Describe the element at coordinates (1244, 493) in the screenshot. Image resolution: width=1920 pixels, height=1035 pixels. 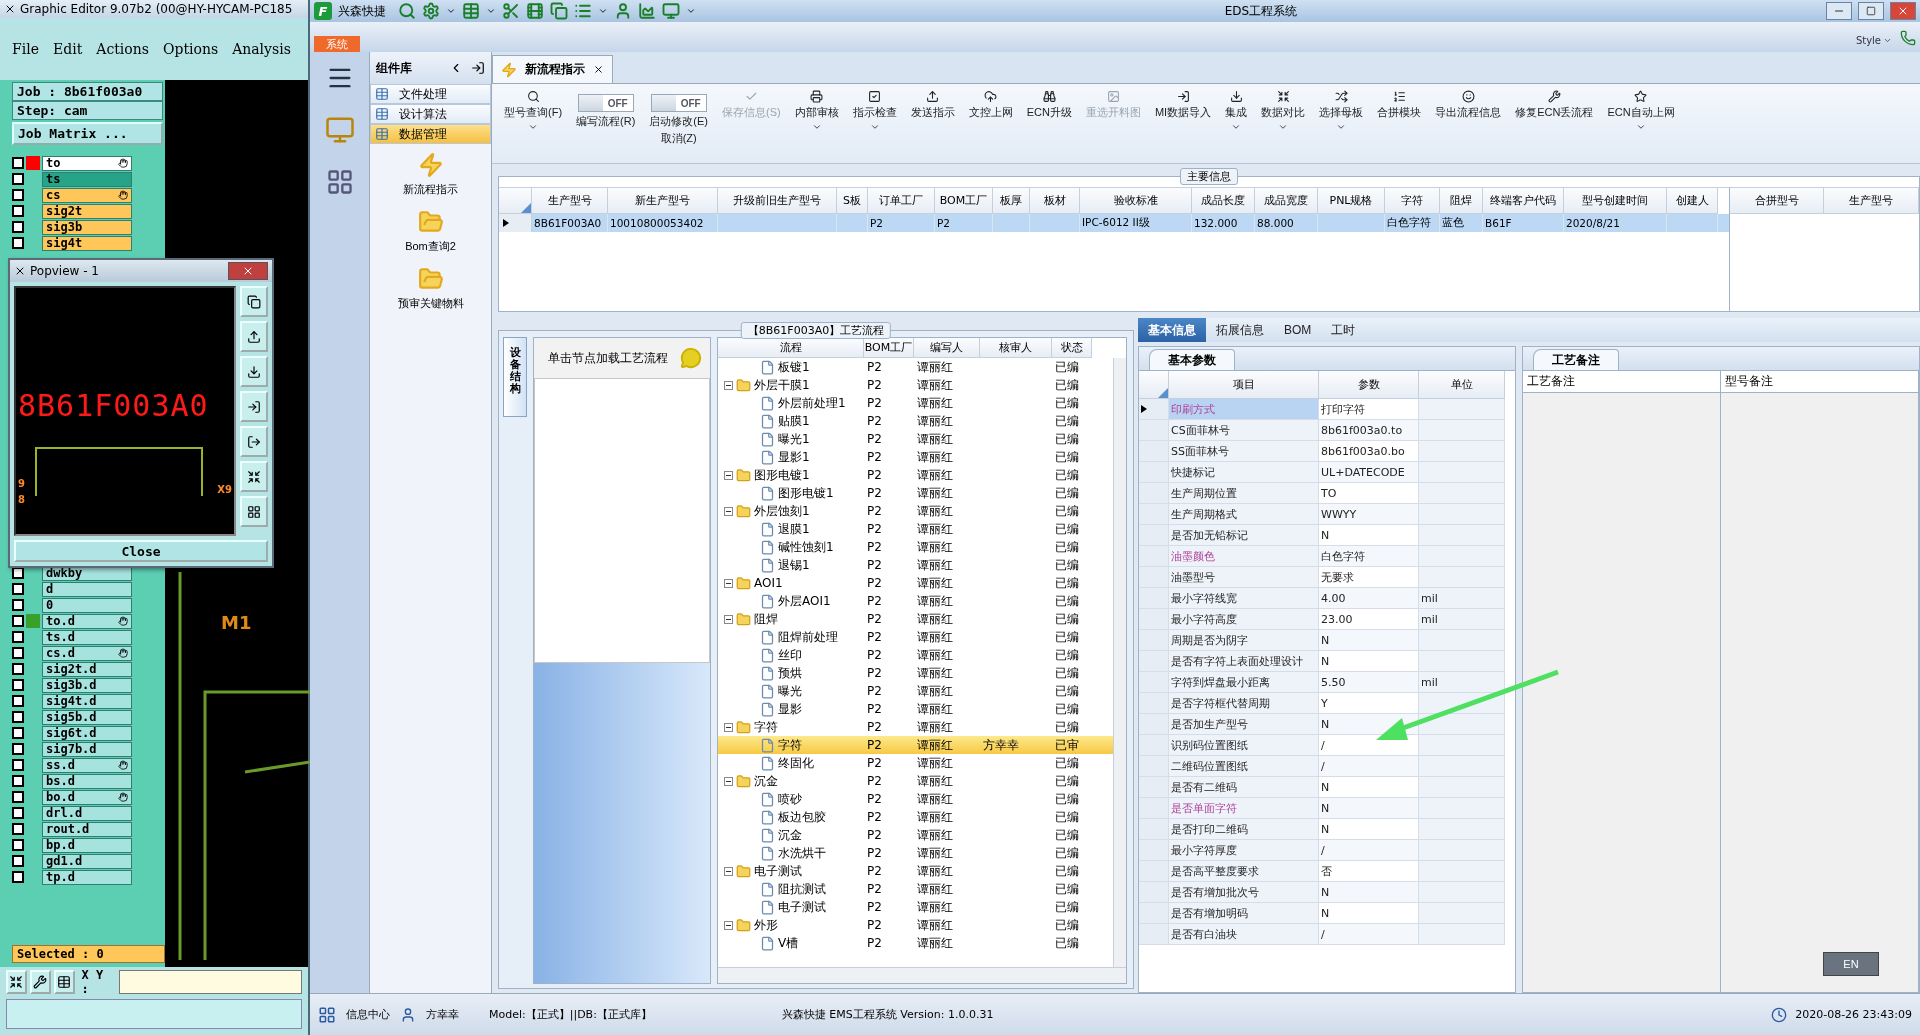
I see `param-name: 生产周期位置` at that location.